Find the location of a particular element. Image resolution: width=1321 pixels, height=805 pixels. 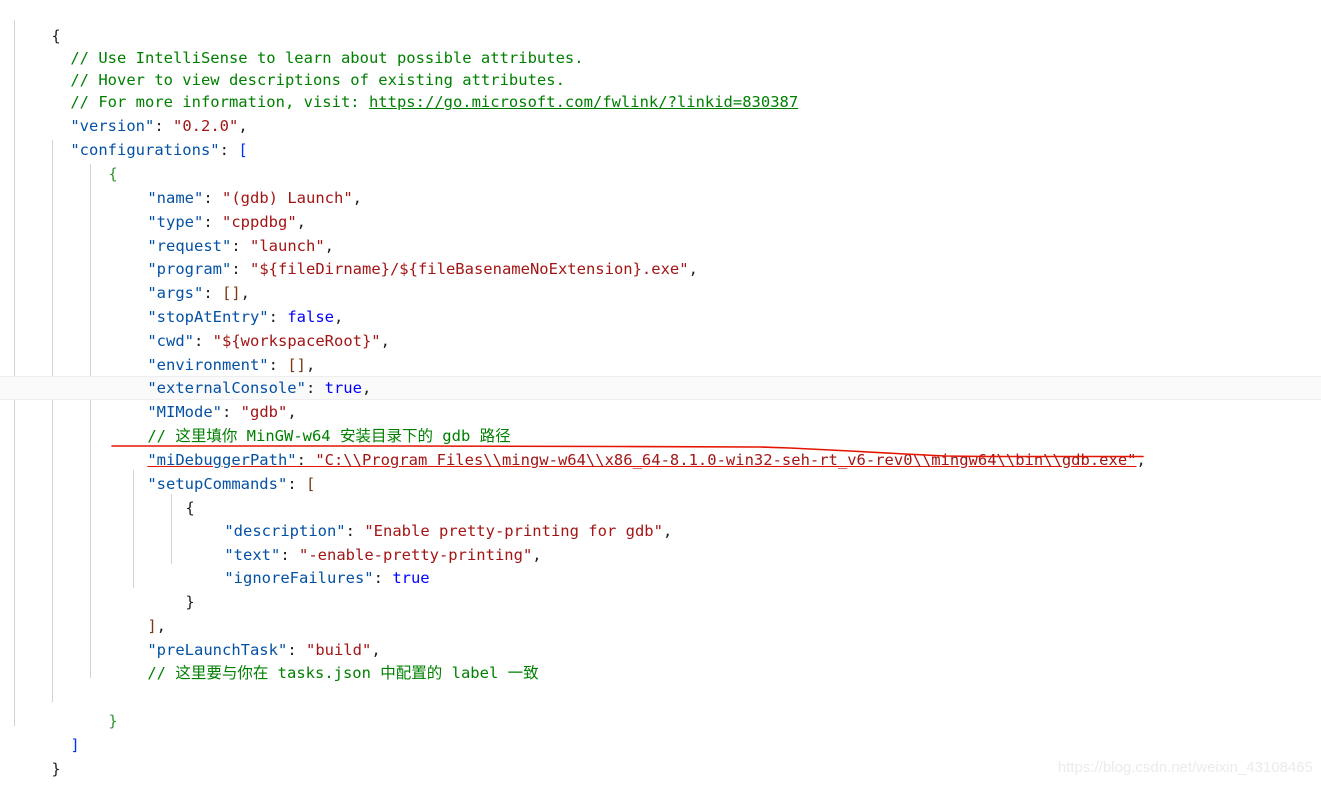

code-line-21: { is located at coordinates (660, 494).